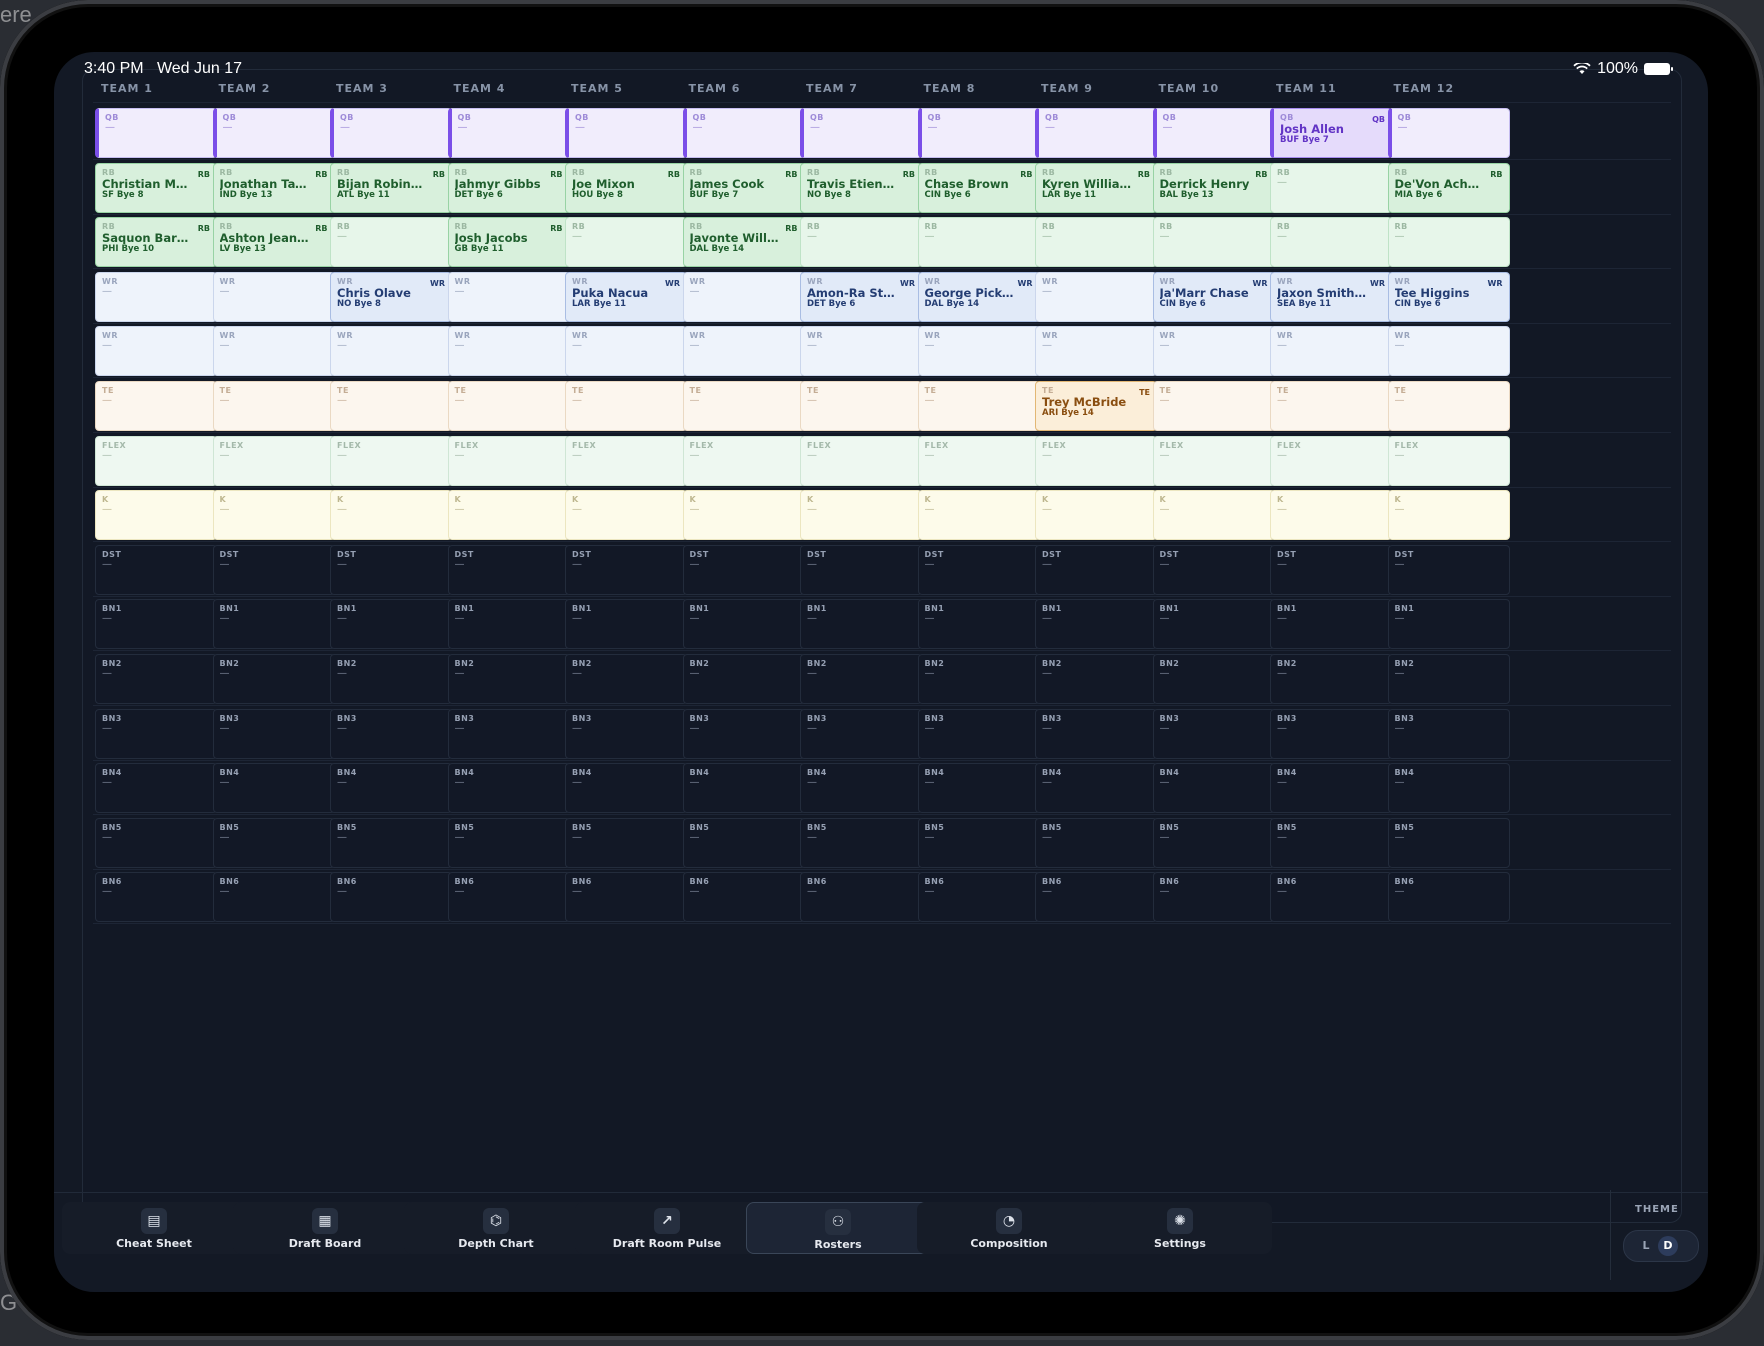  What do you see at coordinates (1213, 296) in the screenshot?
I see `roster-slot: WR Ja'Marr Chase CIN Bye 6 WR` at bounding box center [1213, 296].